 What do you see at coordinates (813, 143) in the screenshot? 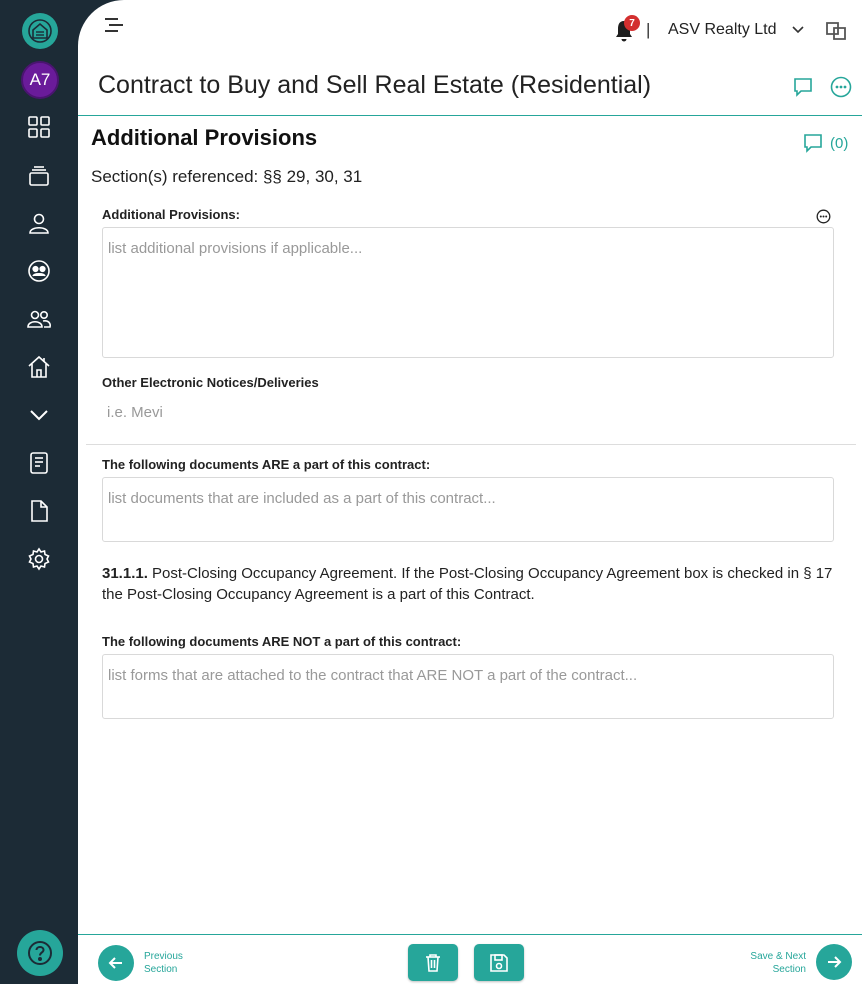
I see `comment-icon` at bounding box center [813, 143].